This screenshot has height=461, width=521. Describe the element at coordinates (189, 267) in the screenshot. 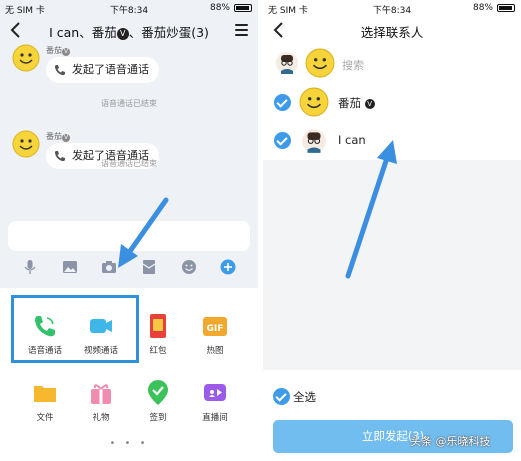

I see `emoji-icon` at that location.